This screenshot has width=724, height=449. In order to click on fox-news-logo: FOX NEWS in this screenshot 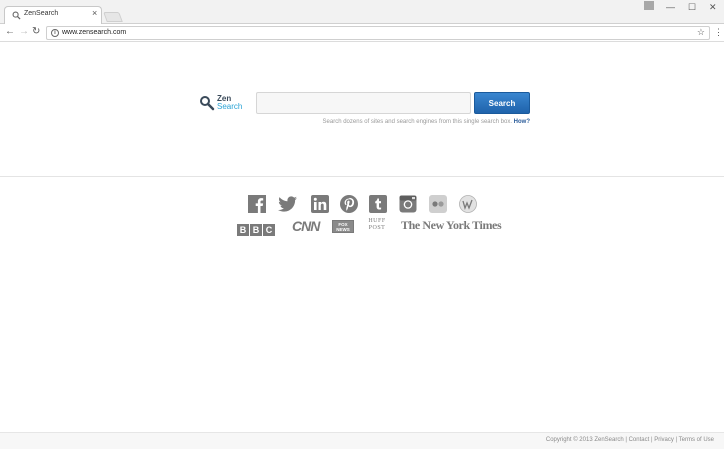, I will do `click(343, 226)`.